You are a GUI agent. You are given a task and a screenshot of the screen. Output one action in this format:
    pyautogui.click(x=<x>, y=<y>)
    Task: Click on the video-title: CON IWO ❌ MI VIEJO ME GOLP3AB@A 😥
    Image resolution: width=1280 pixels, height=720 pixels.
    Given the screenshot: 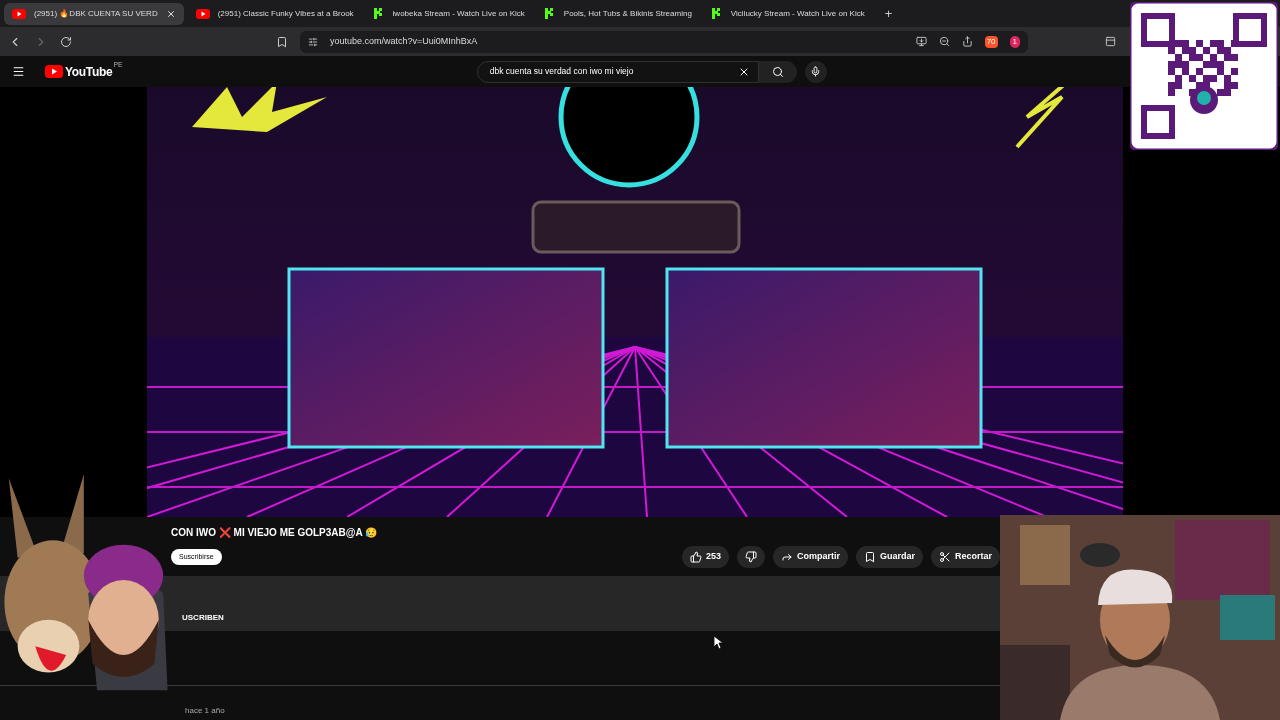 What is the action you would take?
    pyautogui.click(x=275, y=533)
    